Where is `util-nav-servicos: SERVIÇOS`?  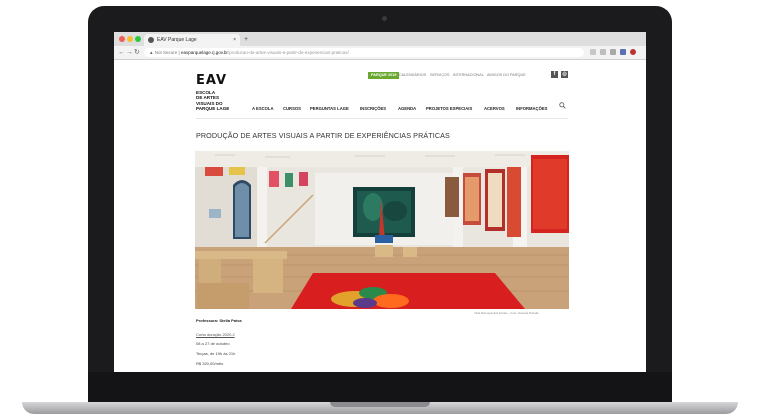 util-nav-servicos: SERVIÇOS is located at coordinates (440, 75).